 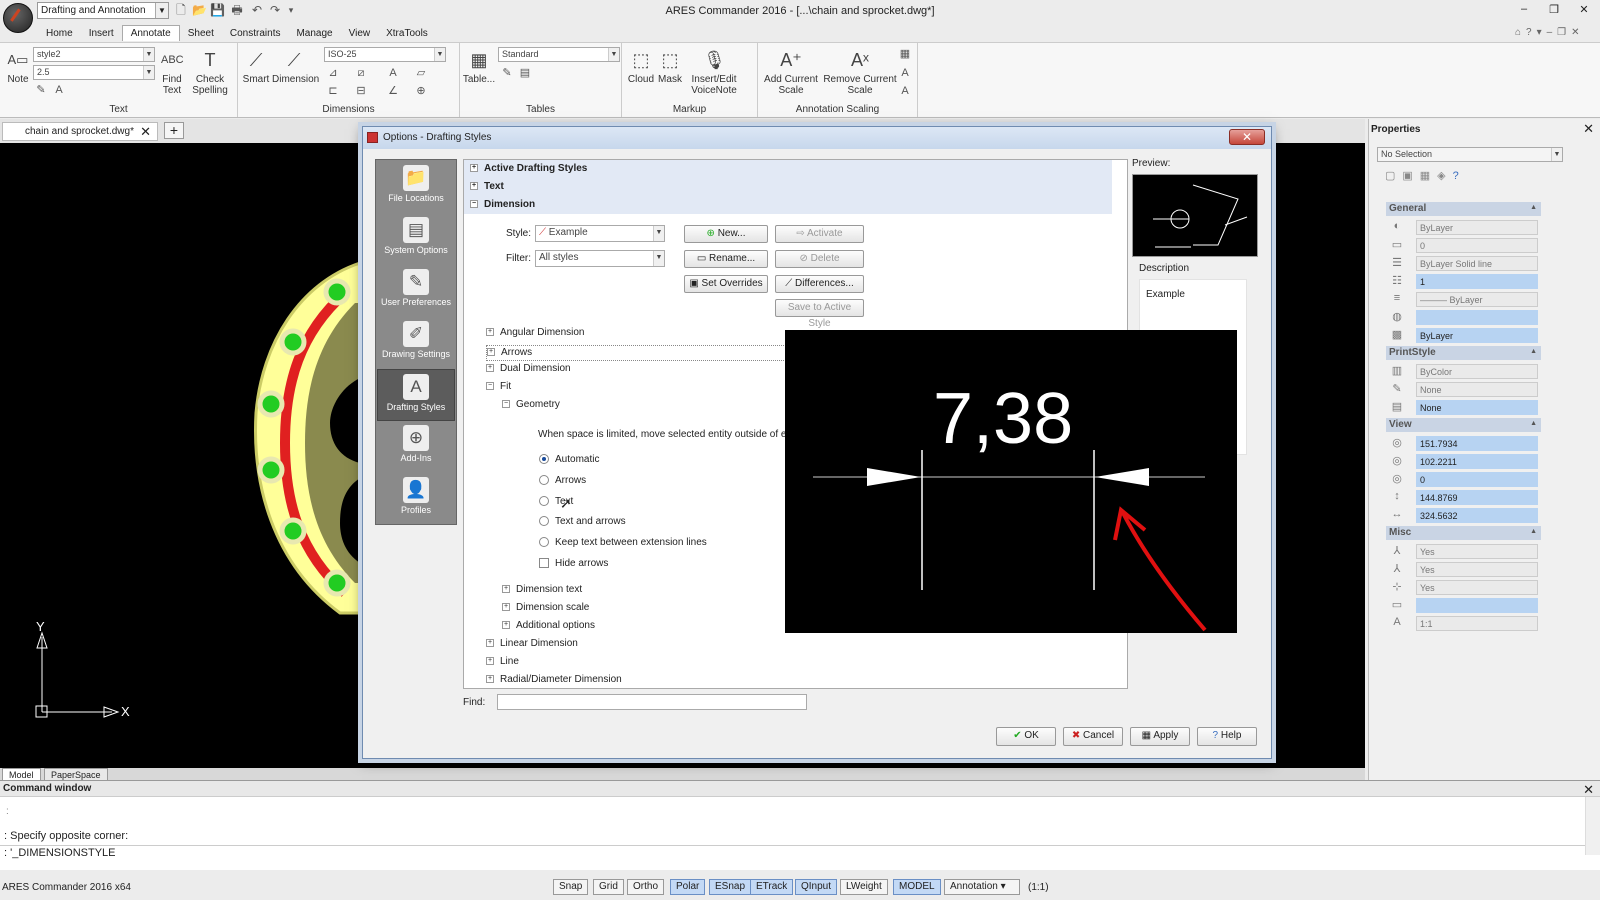 I want to click on tab-insert: Insert, so click(x=101, y=34).